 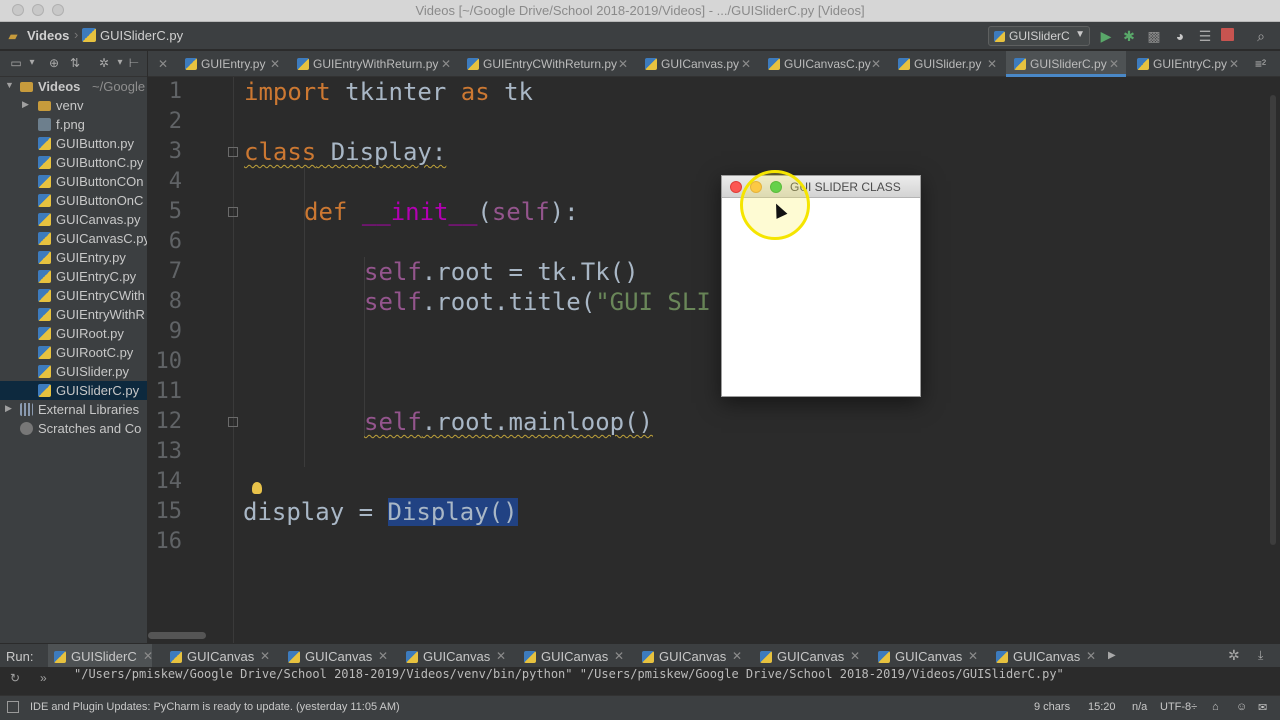 What do you see at coordinates (1215, 707) in the screenshot?
I see `lock-icon: ⌂` at bounding box center [1215, 707].